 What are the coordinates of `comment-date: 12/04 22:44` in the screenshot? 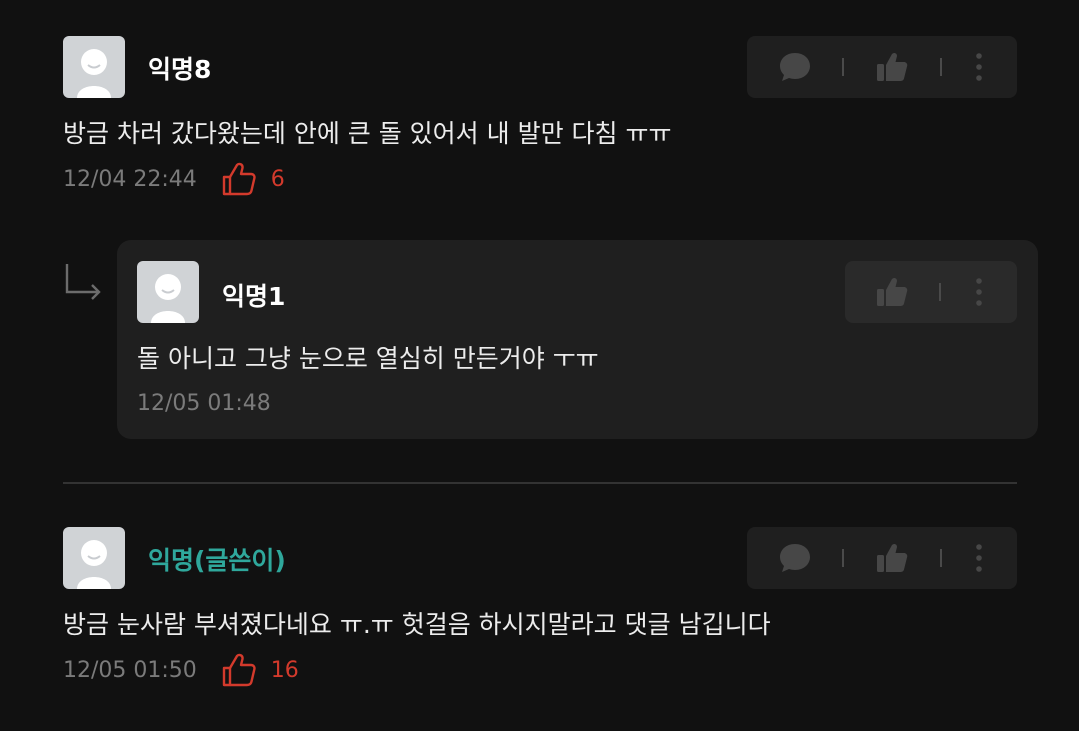 It's located at (130, 179).